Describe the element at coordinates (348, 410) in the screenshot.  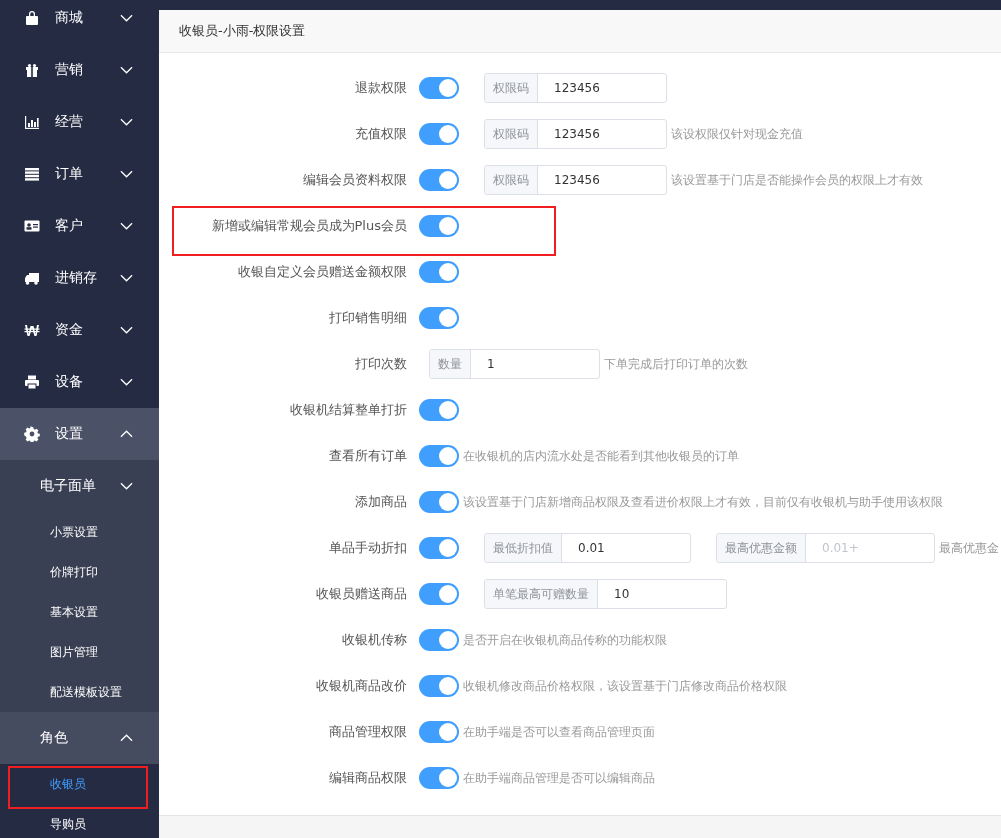
I see `setting-label: 收银机结算整单打折` at that location.